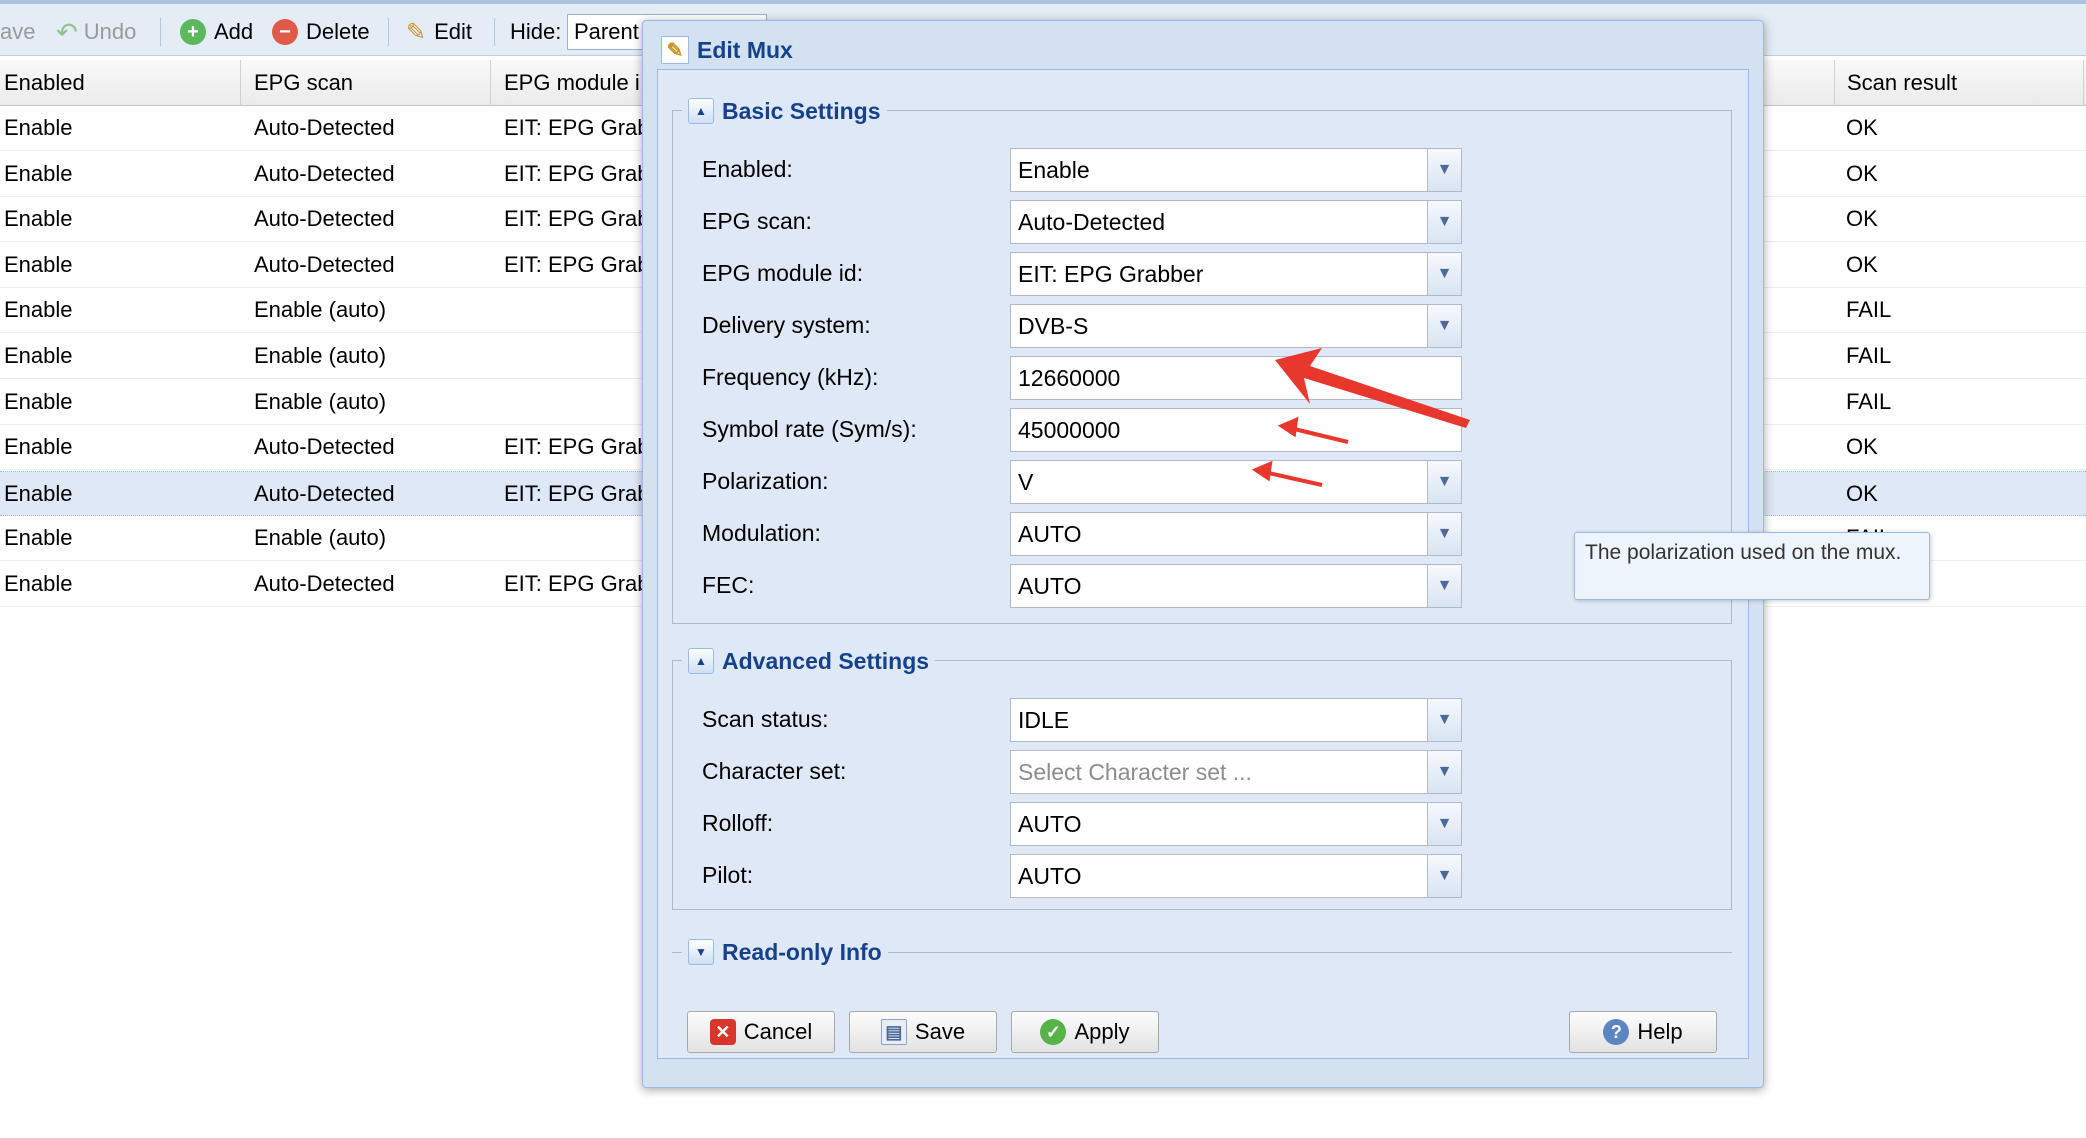 The height and width of the screenshot is (1138, 2086). Describe the element at coordinates (1287, 473) in the screenshot. I see `polarization-arrow` at that location.